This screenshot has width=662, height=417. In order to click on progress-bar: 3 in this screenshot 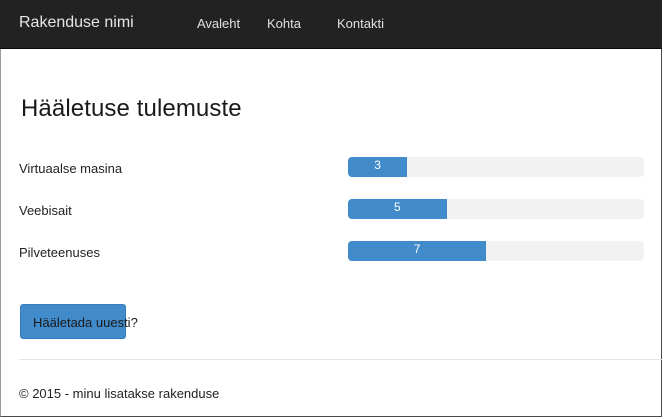, I will do `click(378, 167)`.